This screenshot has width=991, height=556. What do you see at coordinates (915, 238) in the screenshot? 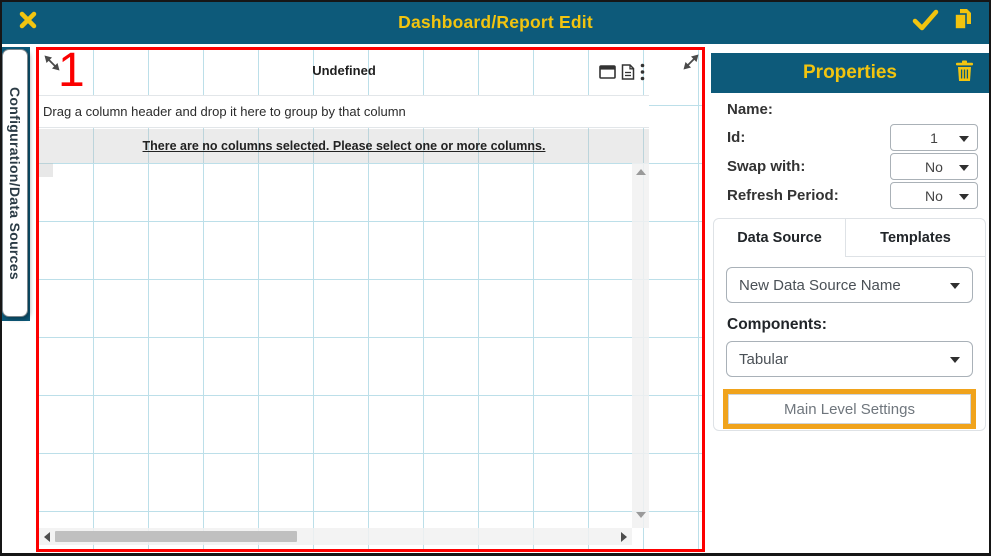
I see `tab-templates: Templates` at bounding box center [915, 238].